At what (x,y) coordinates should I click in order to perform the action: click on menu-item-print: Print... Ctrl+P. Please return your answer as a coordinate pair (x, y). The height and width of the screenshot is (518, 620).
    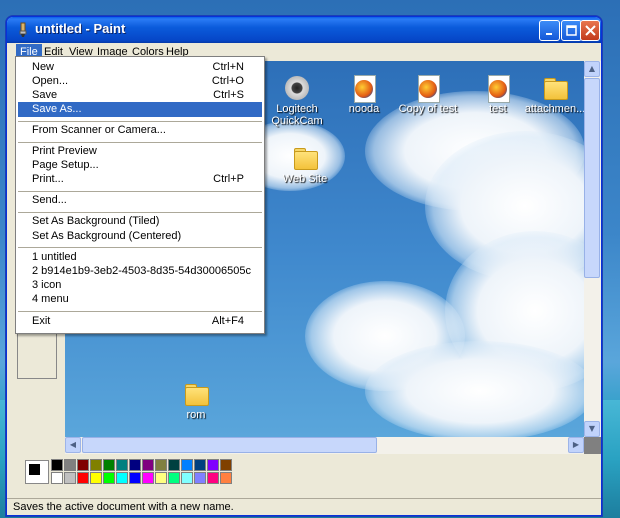
    Looking at the image, I should click on (140, 179).